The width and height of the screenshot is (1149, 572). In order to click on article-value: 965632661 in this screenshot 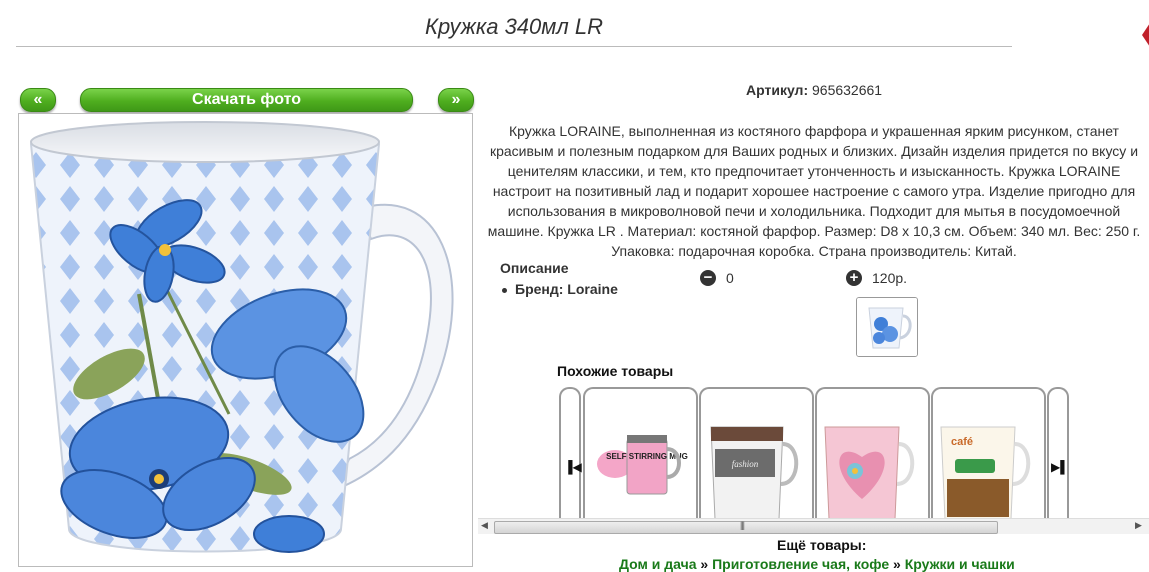, I will do `click(847, 90)`.